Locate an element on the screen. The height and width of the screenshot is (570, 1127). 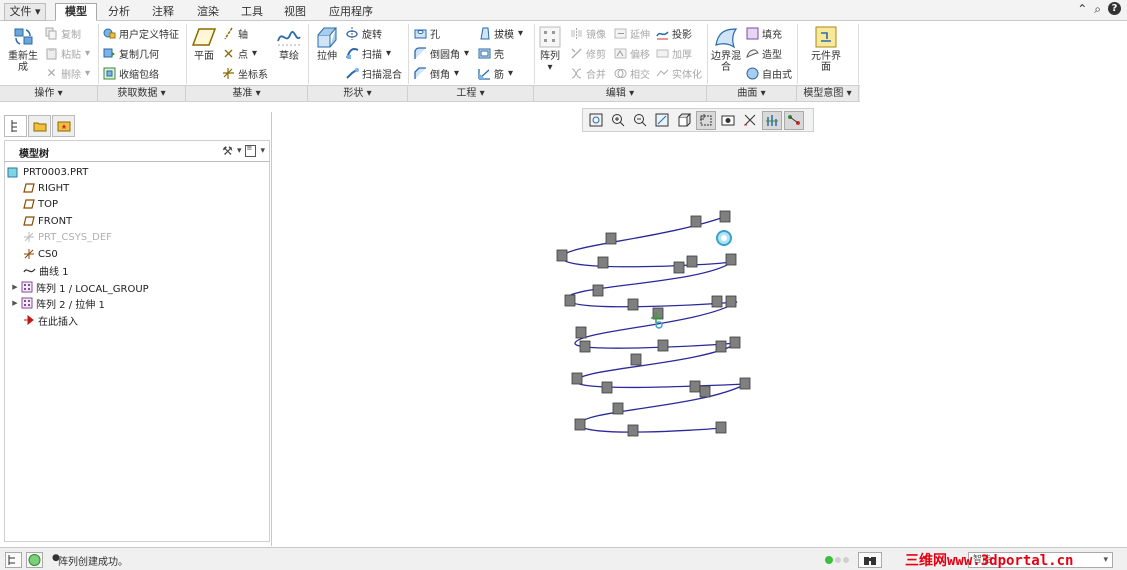
project-button: 投影 is located at coordinates (674, 33).